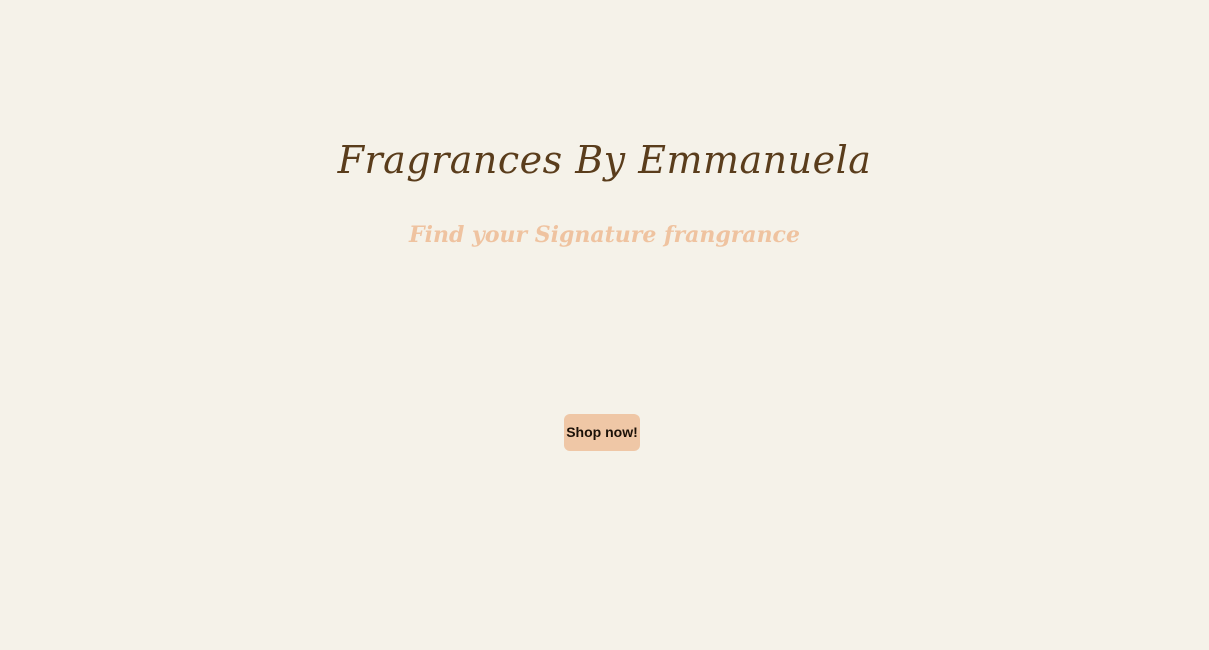  What do you see at coordinates (604, 160) in the screenshot?
I see `brand-title: Fragrances By Emmanuela` at bounding box center [604, 160].